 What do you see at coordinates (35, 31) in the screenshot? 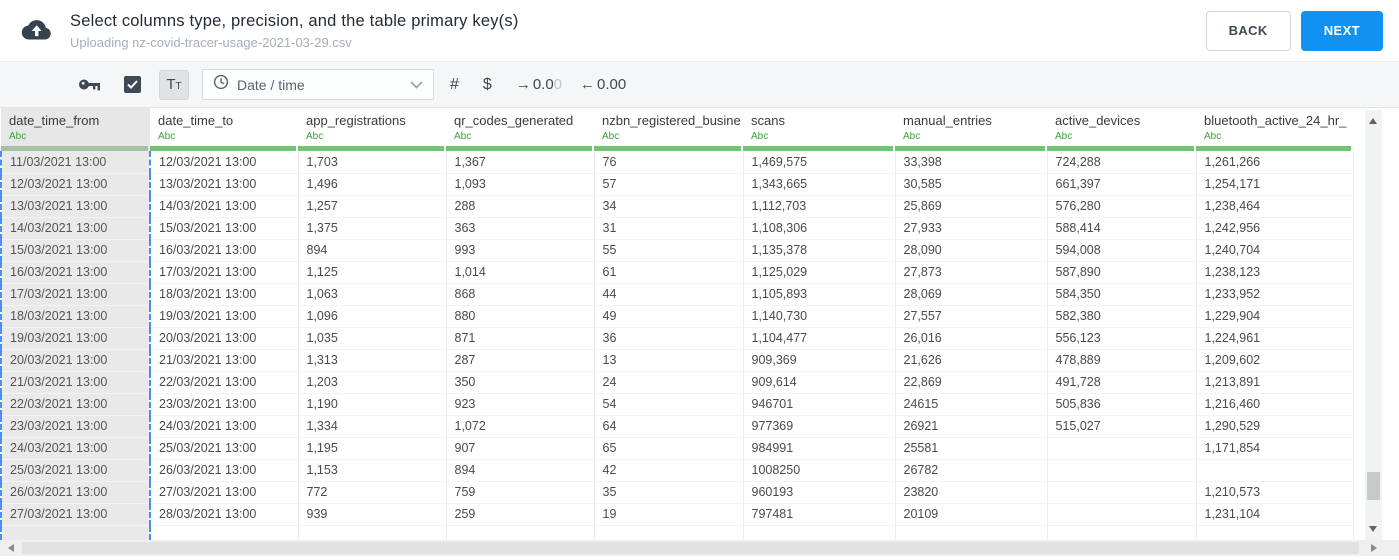
I see `upload-cloud-icon` at bounding box center [35, 31].